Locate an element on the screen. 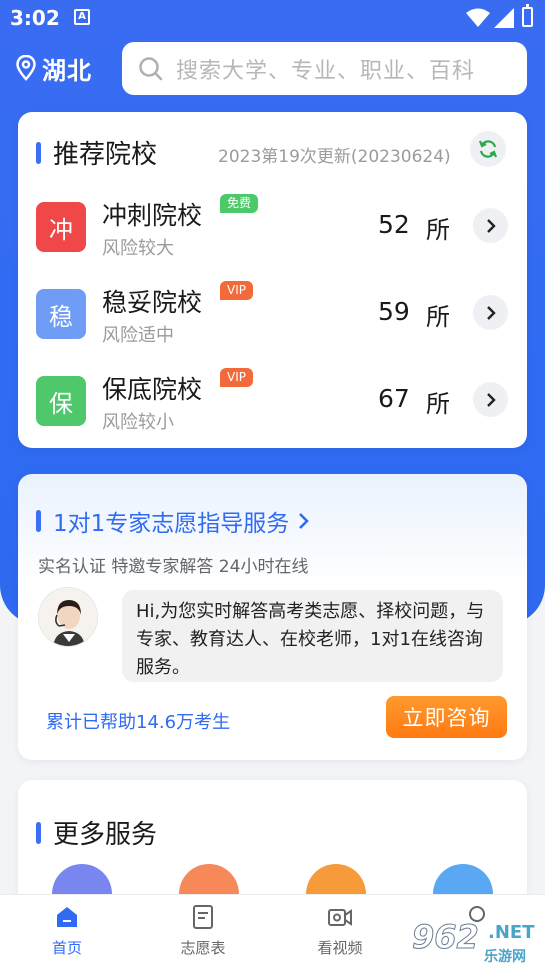 The height and width of the screenshot is (970, 545). row-count: 52 is located at coordinates (394, 224).